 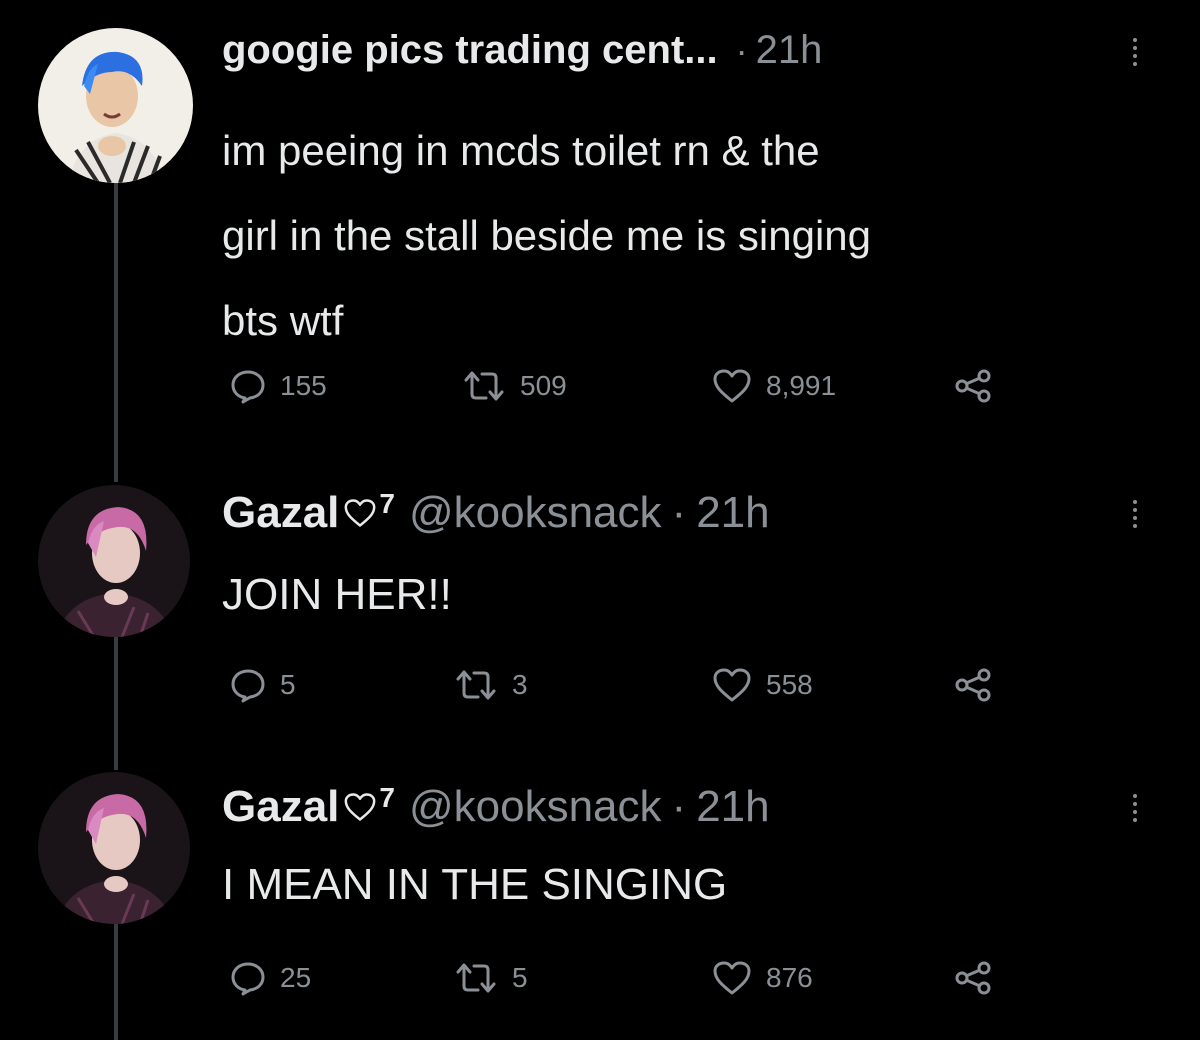 I want to click on tweet-actions: 5 3 558, so click(x=622, y=685).